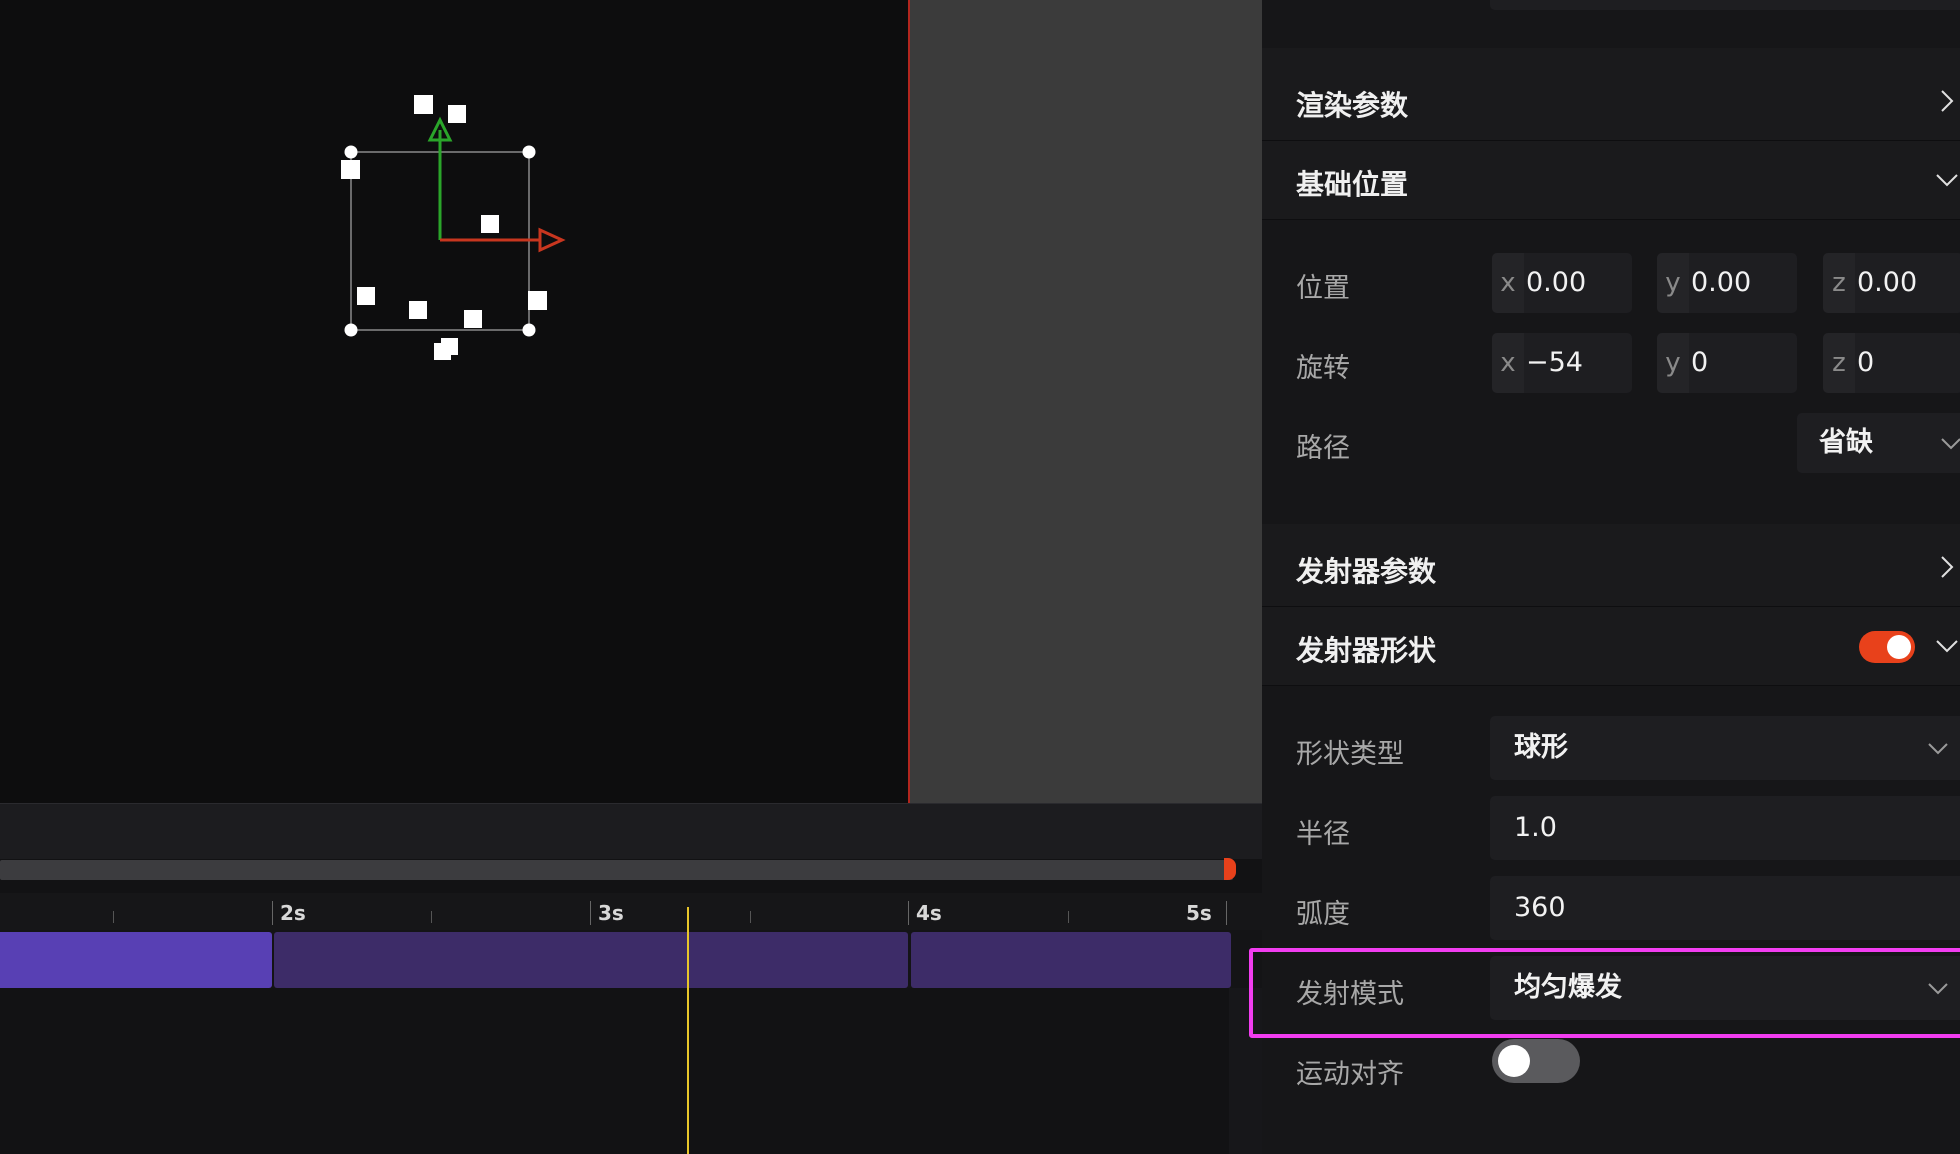 The width and height of the screenshot is (1960, 1154). What do you see at coordinates (1323, 288) in the screenshot?
I see `position-label: 位置` at bounding box center [1323, 288].